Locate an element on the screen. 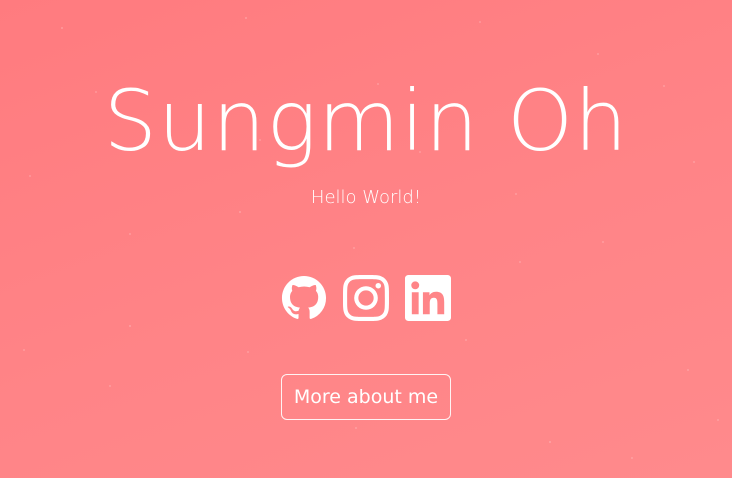 This screenshot has height=478, width=732. more-about-me-button: More about me is located at coordinates (366, 397).